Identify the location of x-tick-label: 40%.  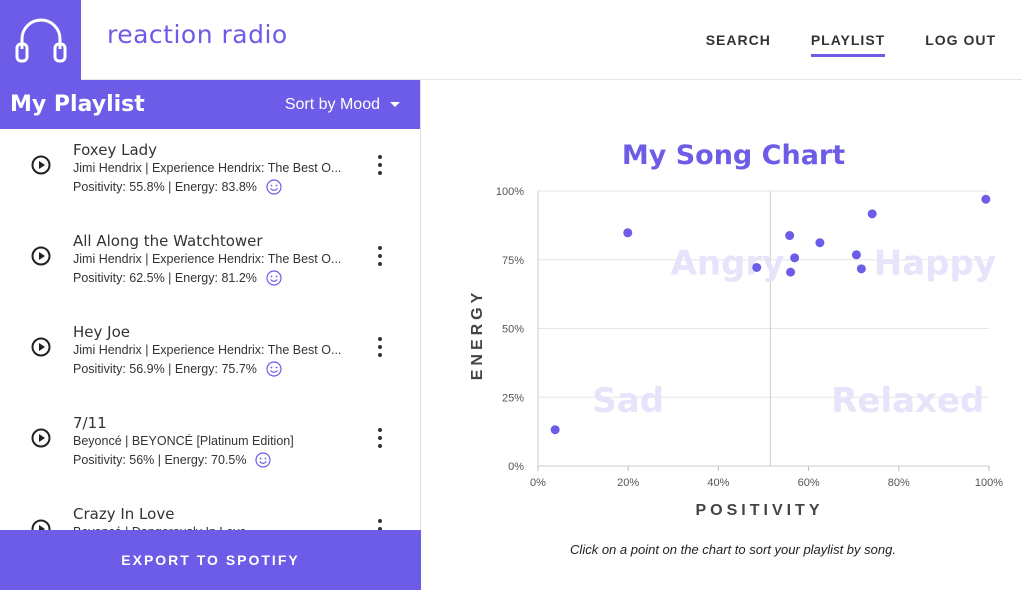
(718, 483).